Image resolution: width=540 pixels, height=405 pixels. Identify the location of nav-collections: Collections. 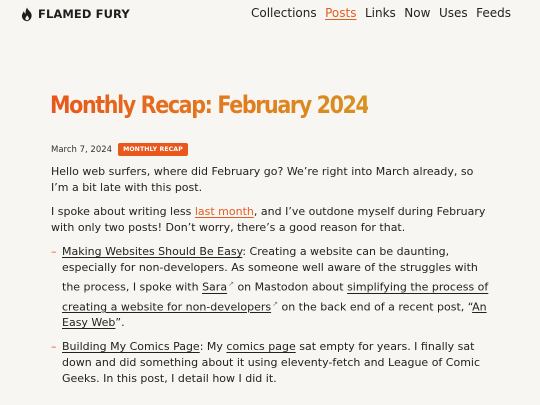
(284, 13).